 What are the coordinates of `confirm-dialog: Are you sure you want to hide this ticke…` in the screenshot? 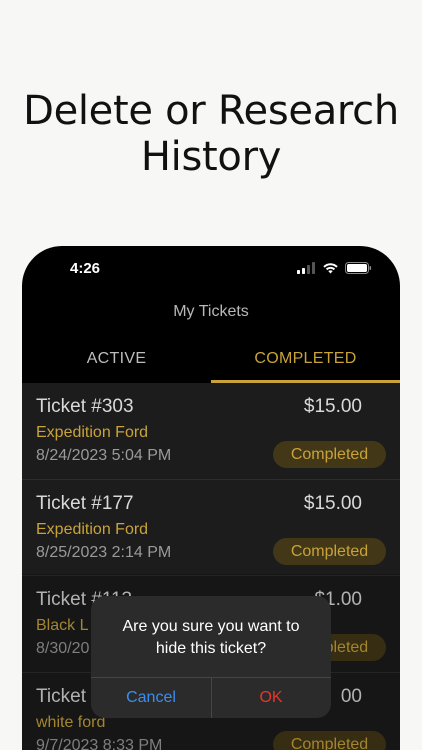 It's located at (211, 657).